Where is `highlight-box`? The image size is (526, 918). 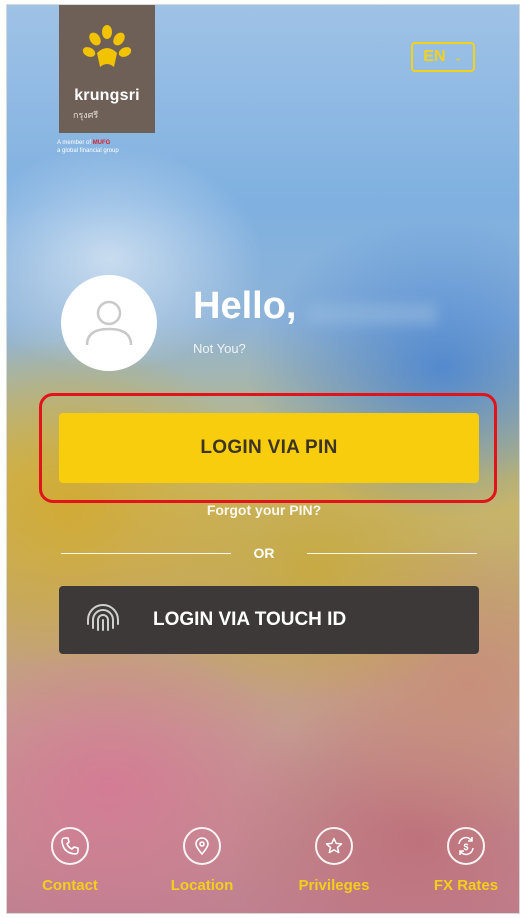 highlight-box is located at coordinates (268, 448).